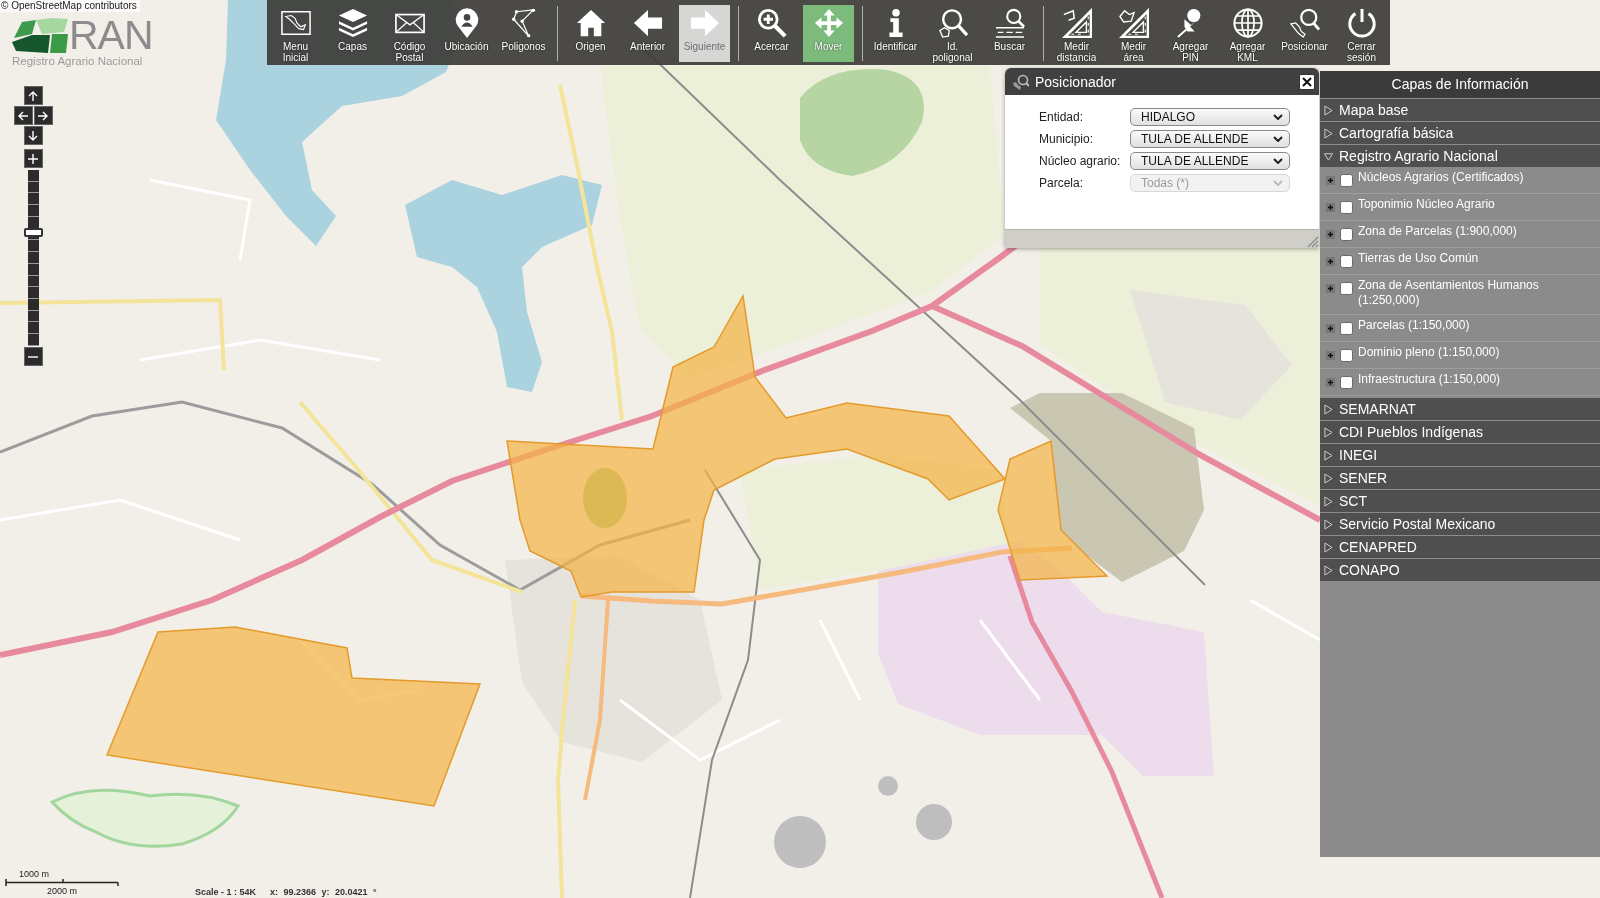  What do you see at coordinates (33, 95) in the screenshot?
I see `up-arrow-icon` at bounding box center [33, 95].